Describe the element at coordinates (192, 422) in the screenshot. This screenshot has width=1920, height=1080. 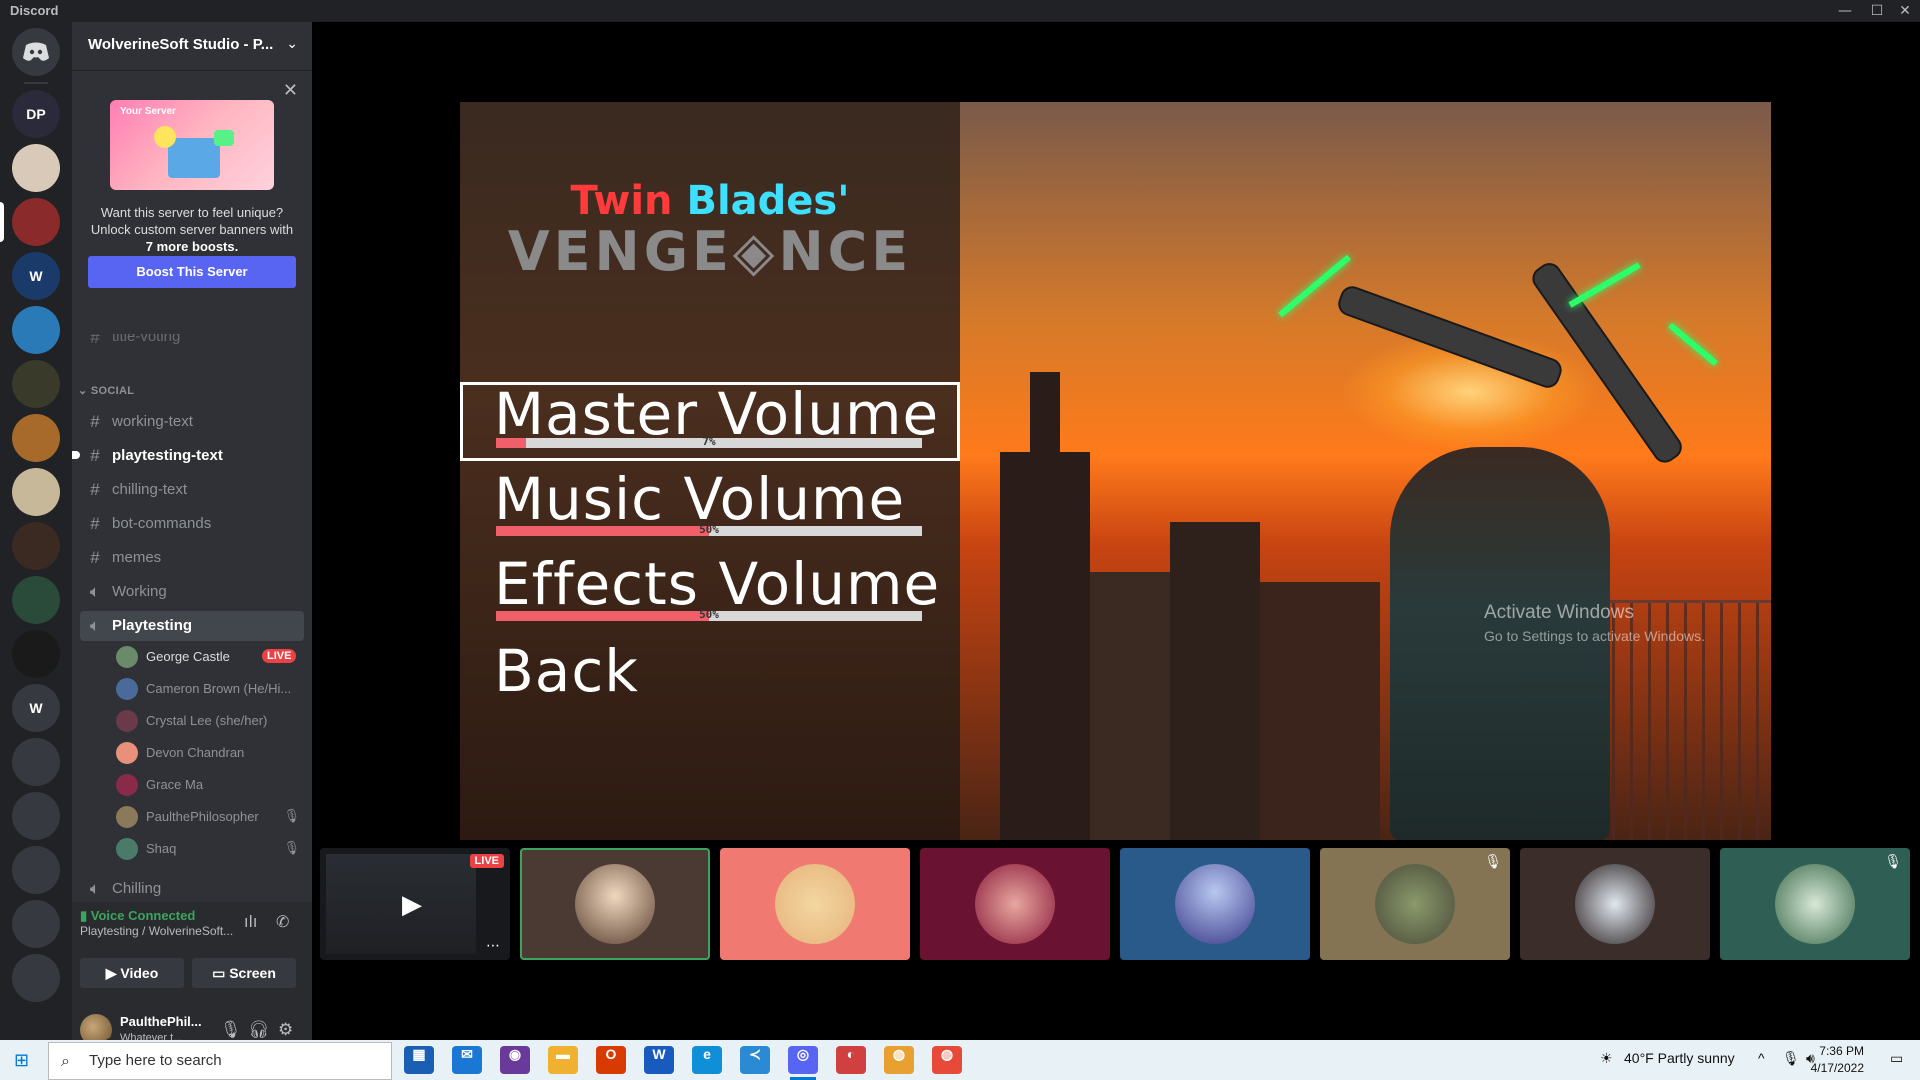
I see `channel-working-text: # working-text` at that location.